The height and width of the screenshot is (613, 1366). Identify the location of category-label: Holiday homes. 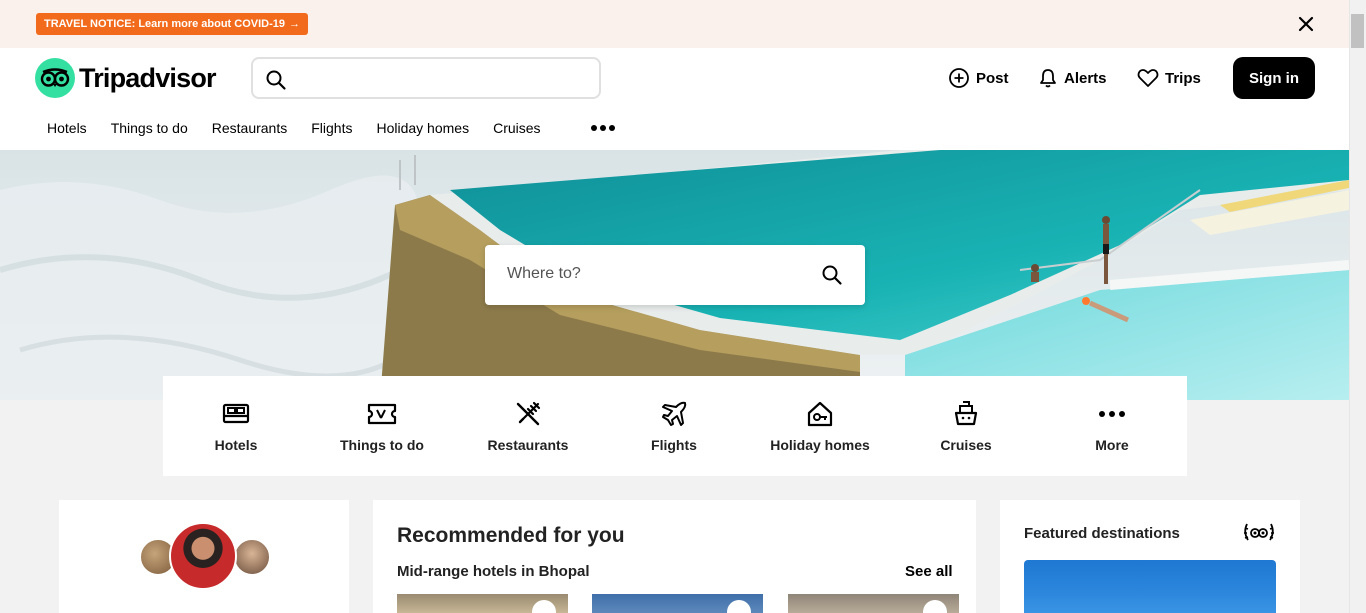
(820, 445).